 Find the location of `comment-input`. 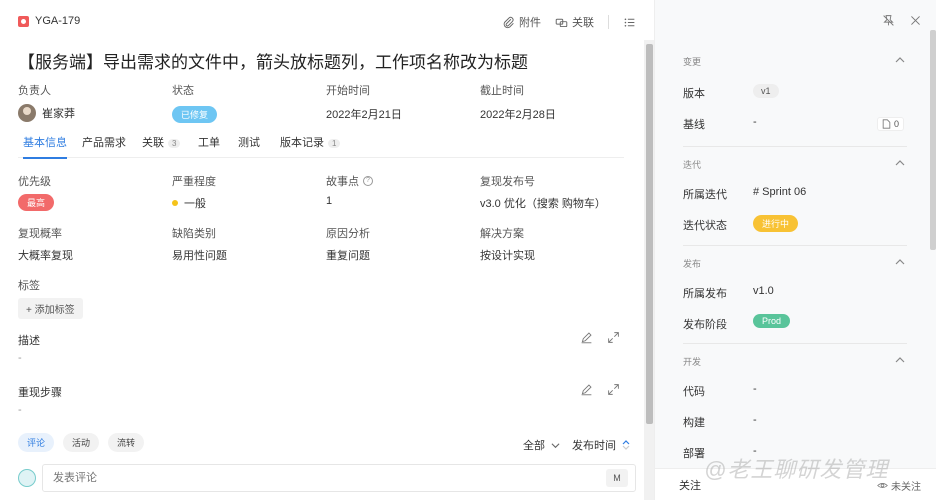

comment-input is located at coordinates (339, 478).